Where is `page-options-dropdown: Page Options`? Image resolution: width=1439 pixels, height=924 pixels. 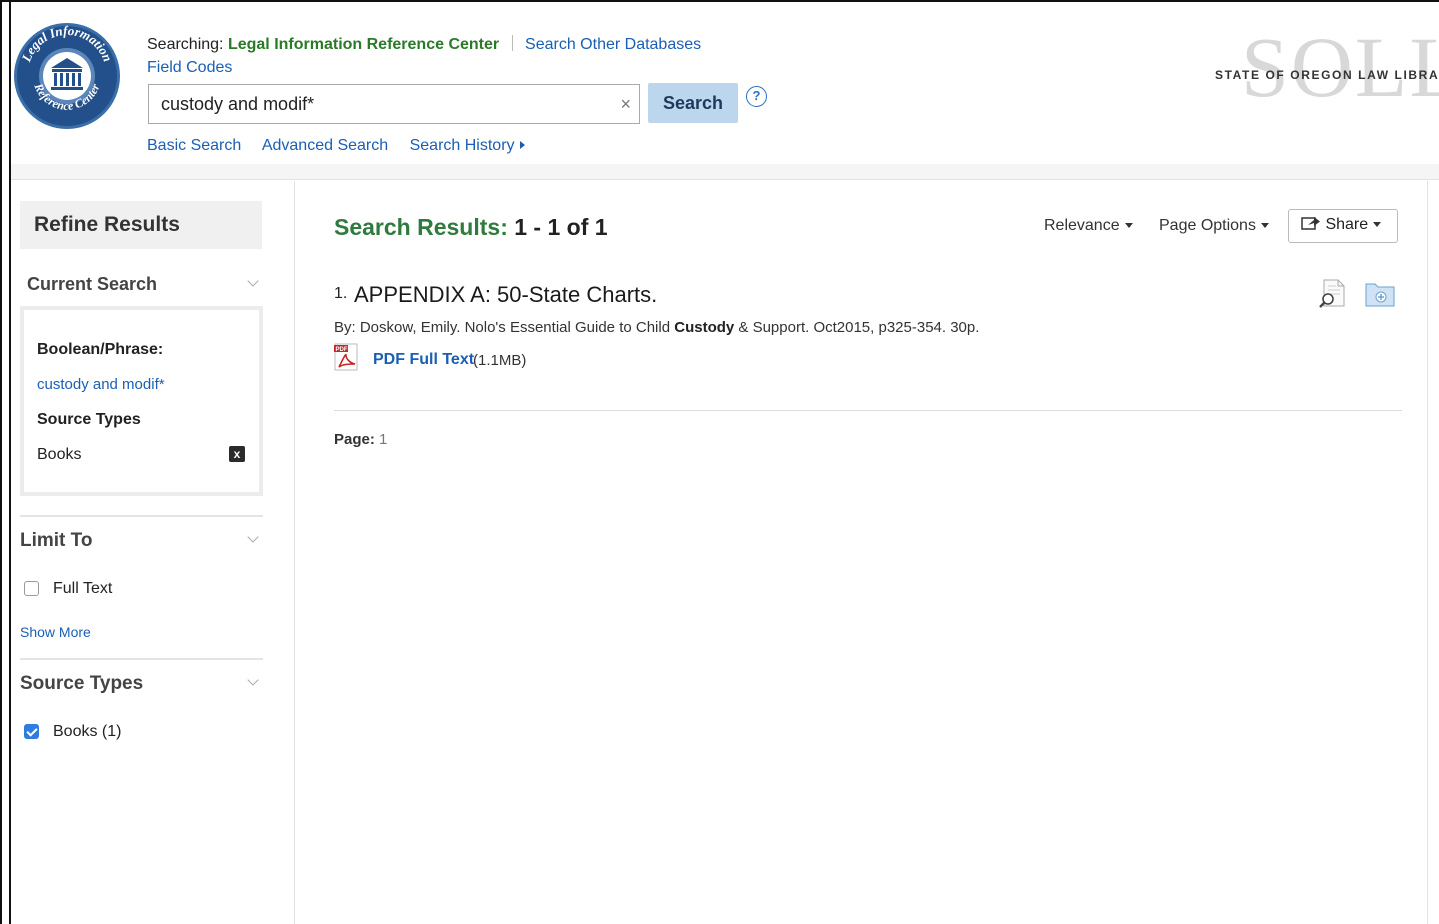
page-options-dropdown: Page Options is located at coordinates (1214, 226).